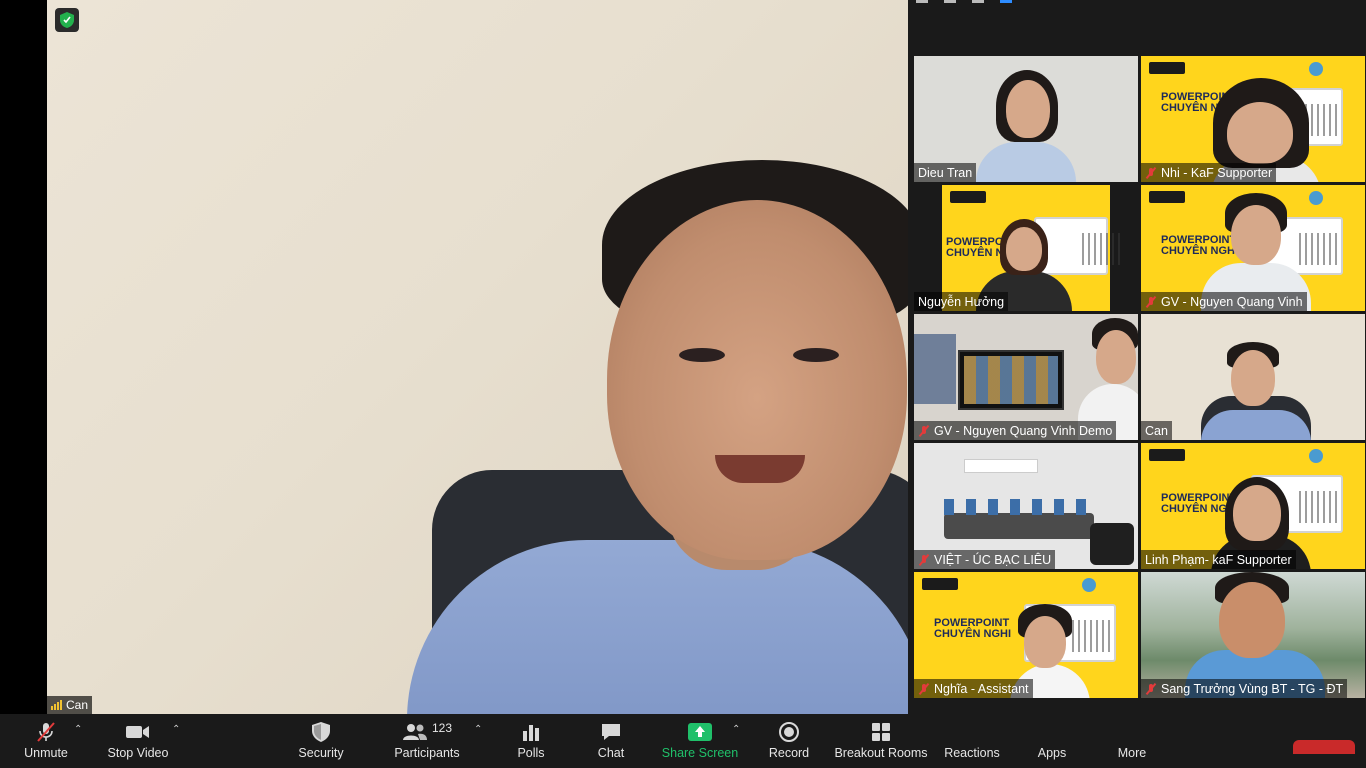 The image size is (1366, 768). What do you see at coordinates (138, 732) in the screenshot?
I see `video-camera-icon` at bounding box center [138, 732].